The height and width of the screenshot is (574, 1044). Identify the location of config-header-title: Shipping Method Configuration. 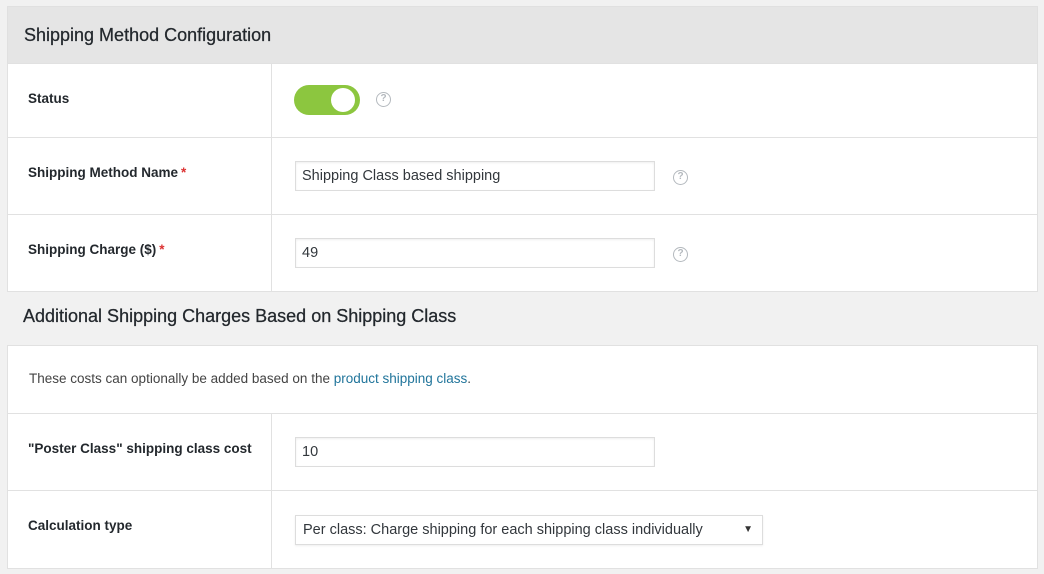
(148, 34).